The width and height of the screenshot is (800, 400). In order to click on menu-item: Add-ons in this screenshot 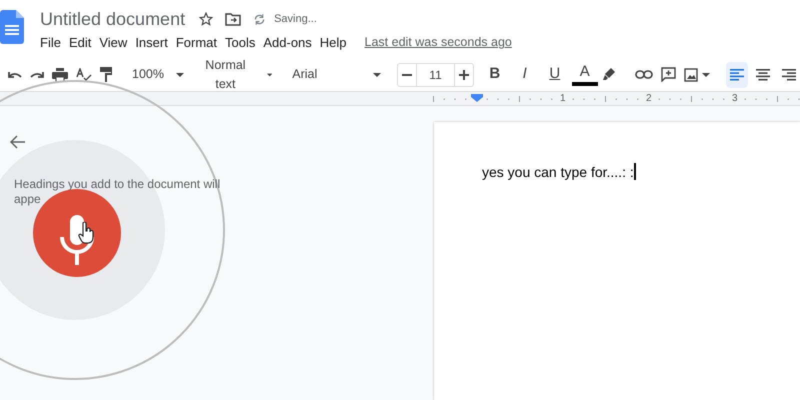, I will do `click(287, 42)`.